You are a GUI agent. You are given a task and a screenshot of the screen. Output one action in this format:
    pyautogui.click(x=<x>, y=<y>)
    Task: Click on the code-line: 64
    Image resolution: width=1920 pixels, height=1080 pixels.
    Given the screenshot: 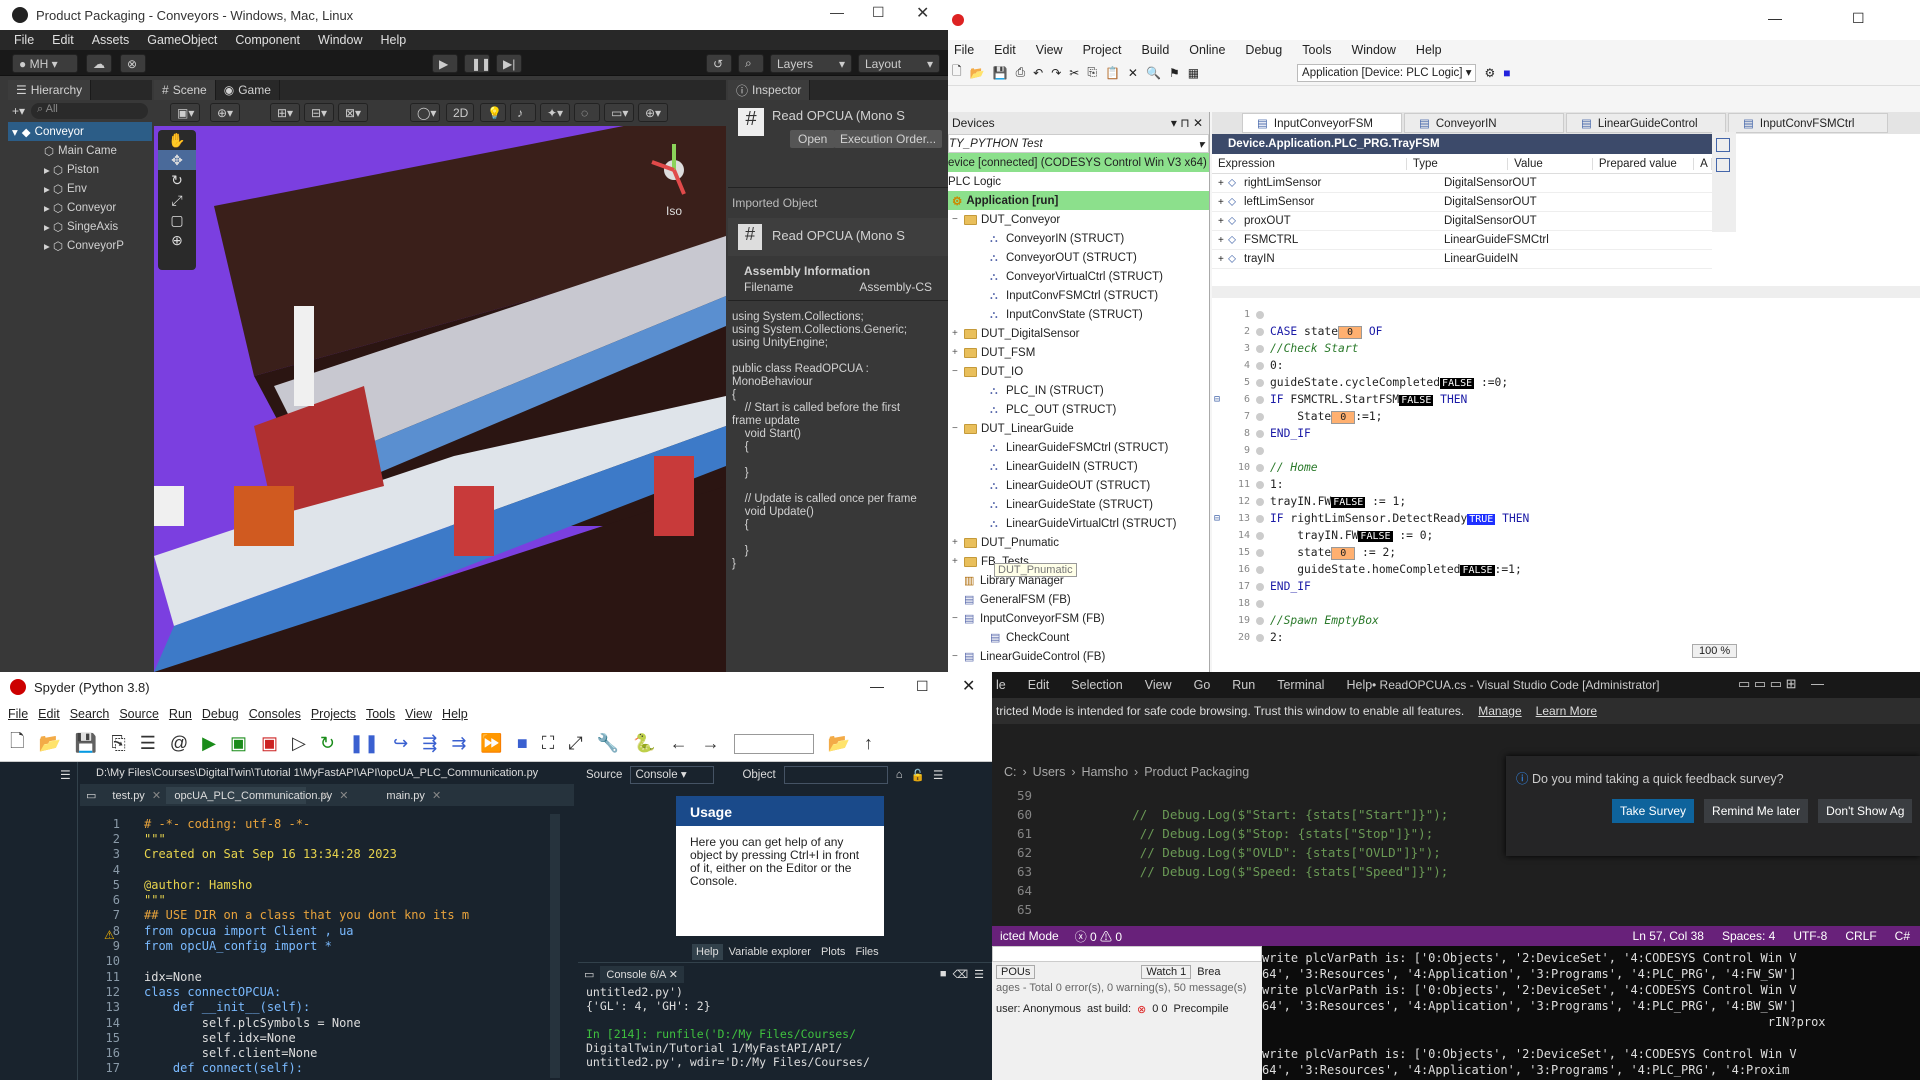 What is the action you would take?
    pyautogui.click(x=1456, y=890)
    